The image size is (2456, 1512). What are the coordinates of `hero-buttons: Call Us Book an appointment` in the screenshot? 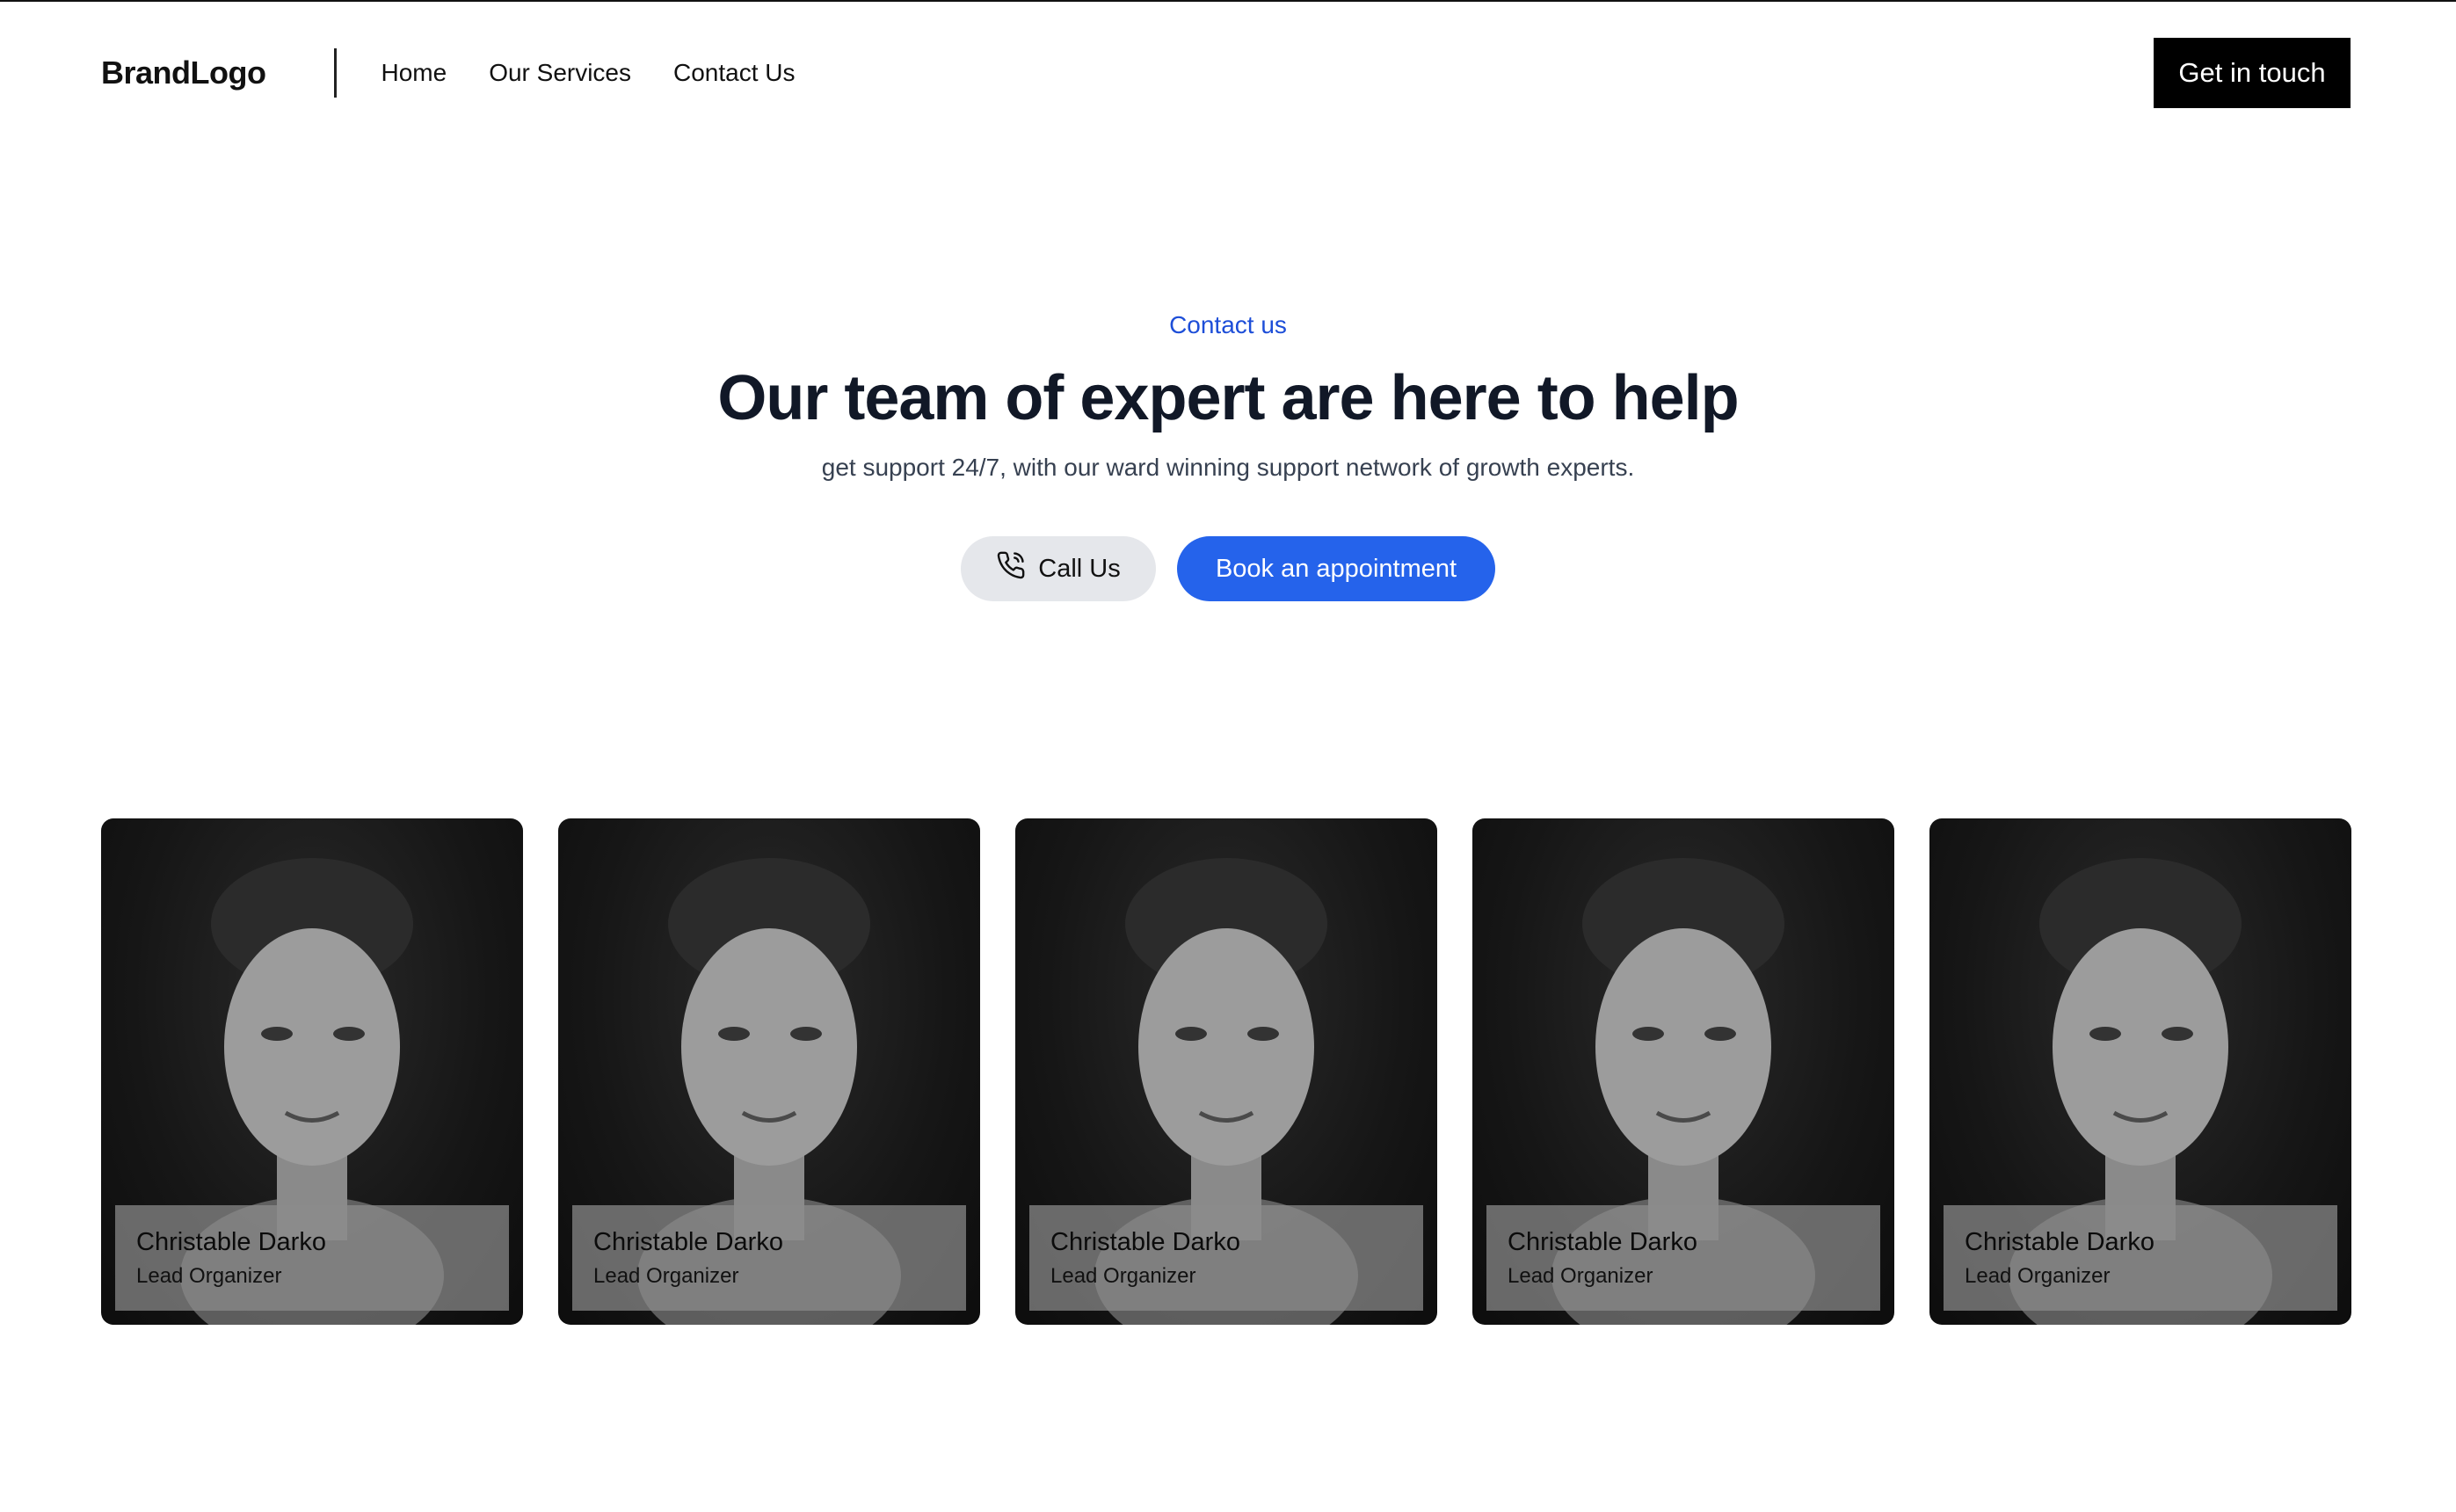 It's located at (1228, 569).